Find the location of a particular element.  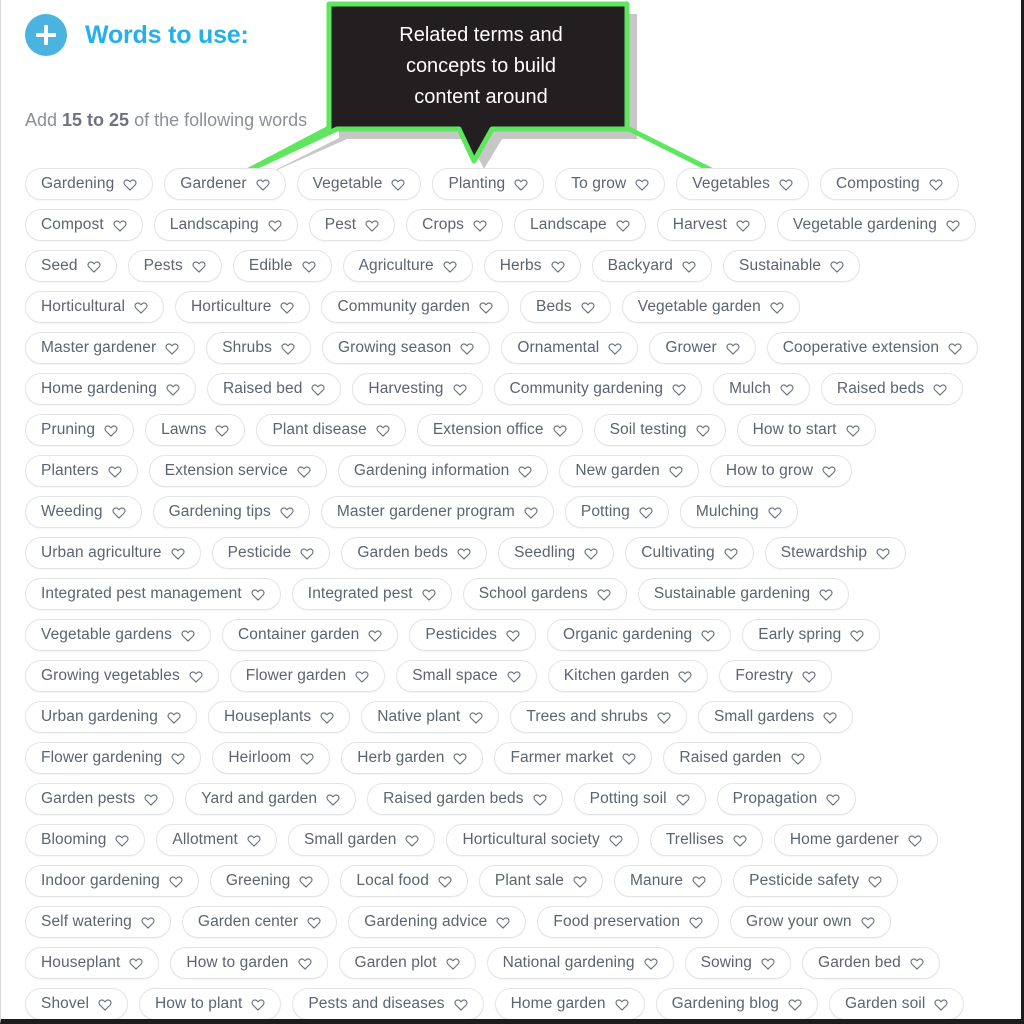

keyword-tag: Flower garden is located at coordinates (307, 676).